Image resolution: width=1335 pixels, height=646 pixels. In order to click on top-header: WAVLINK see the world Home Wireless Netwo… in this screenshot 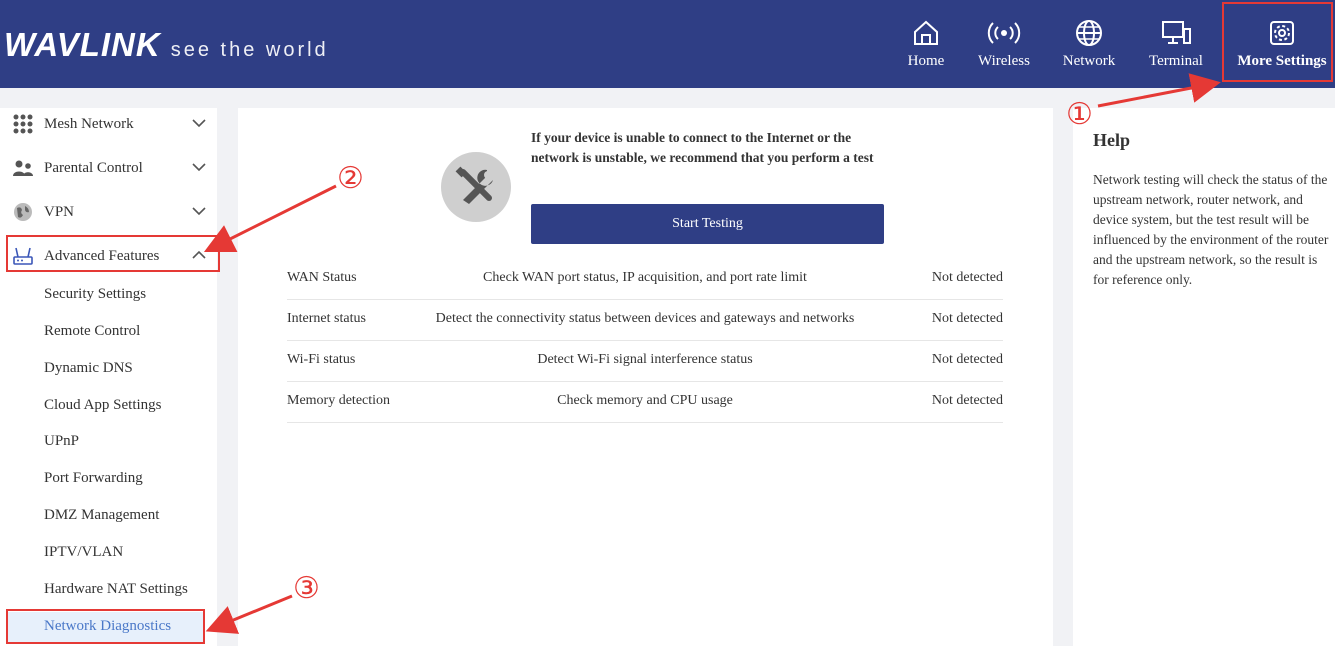, I will do `click(667, 44)`.